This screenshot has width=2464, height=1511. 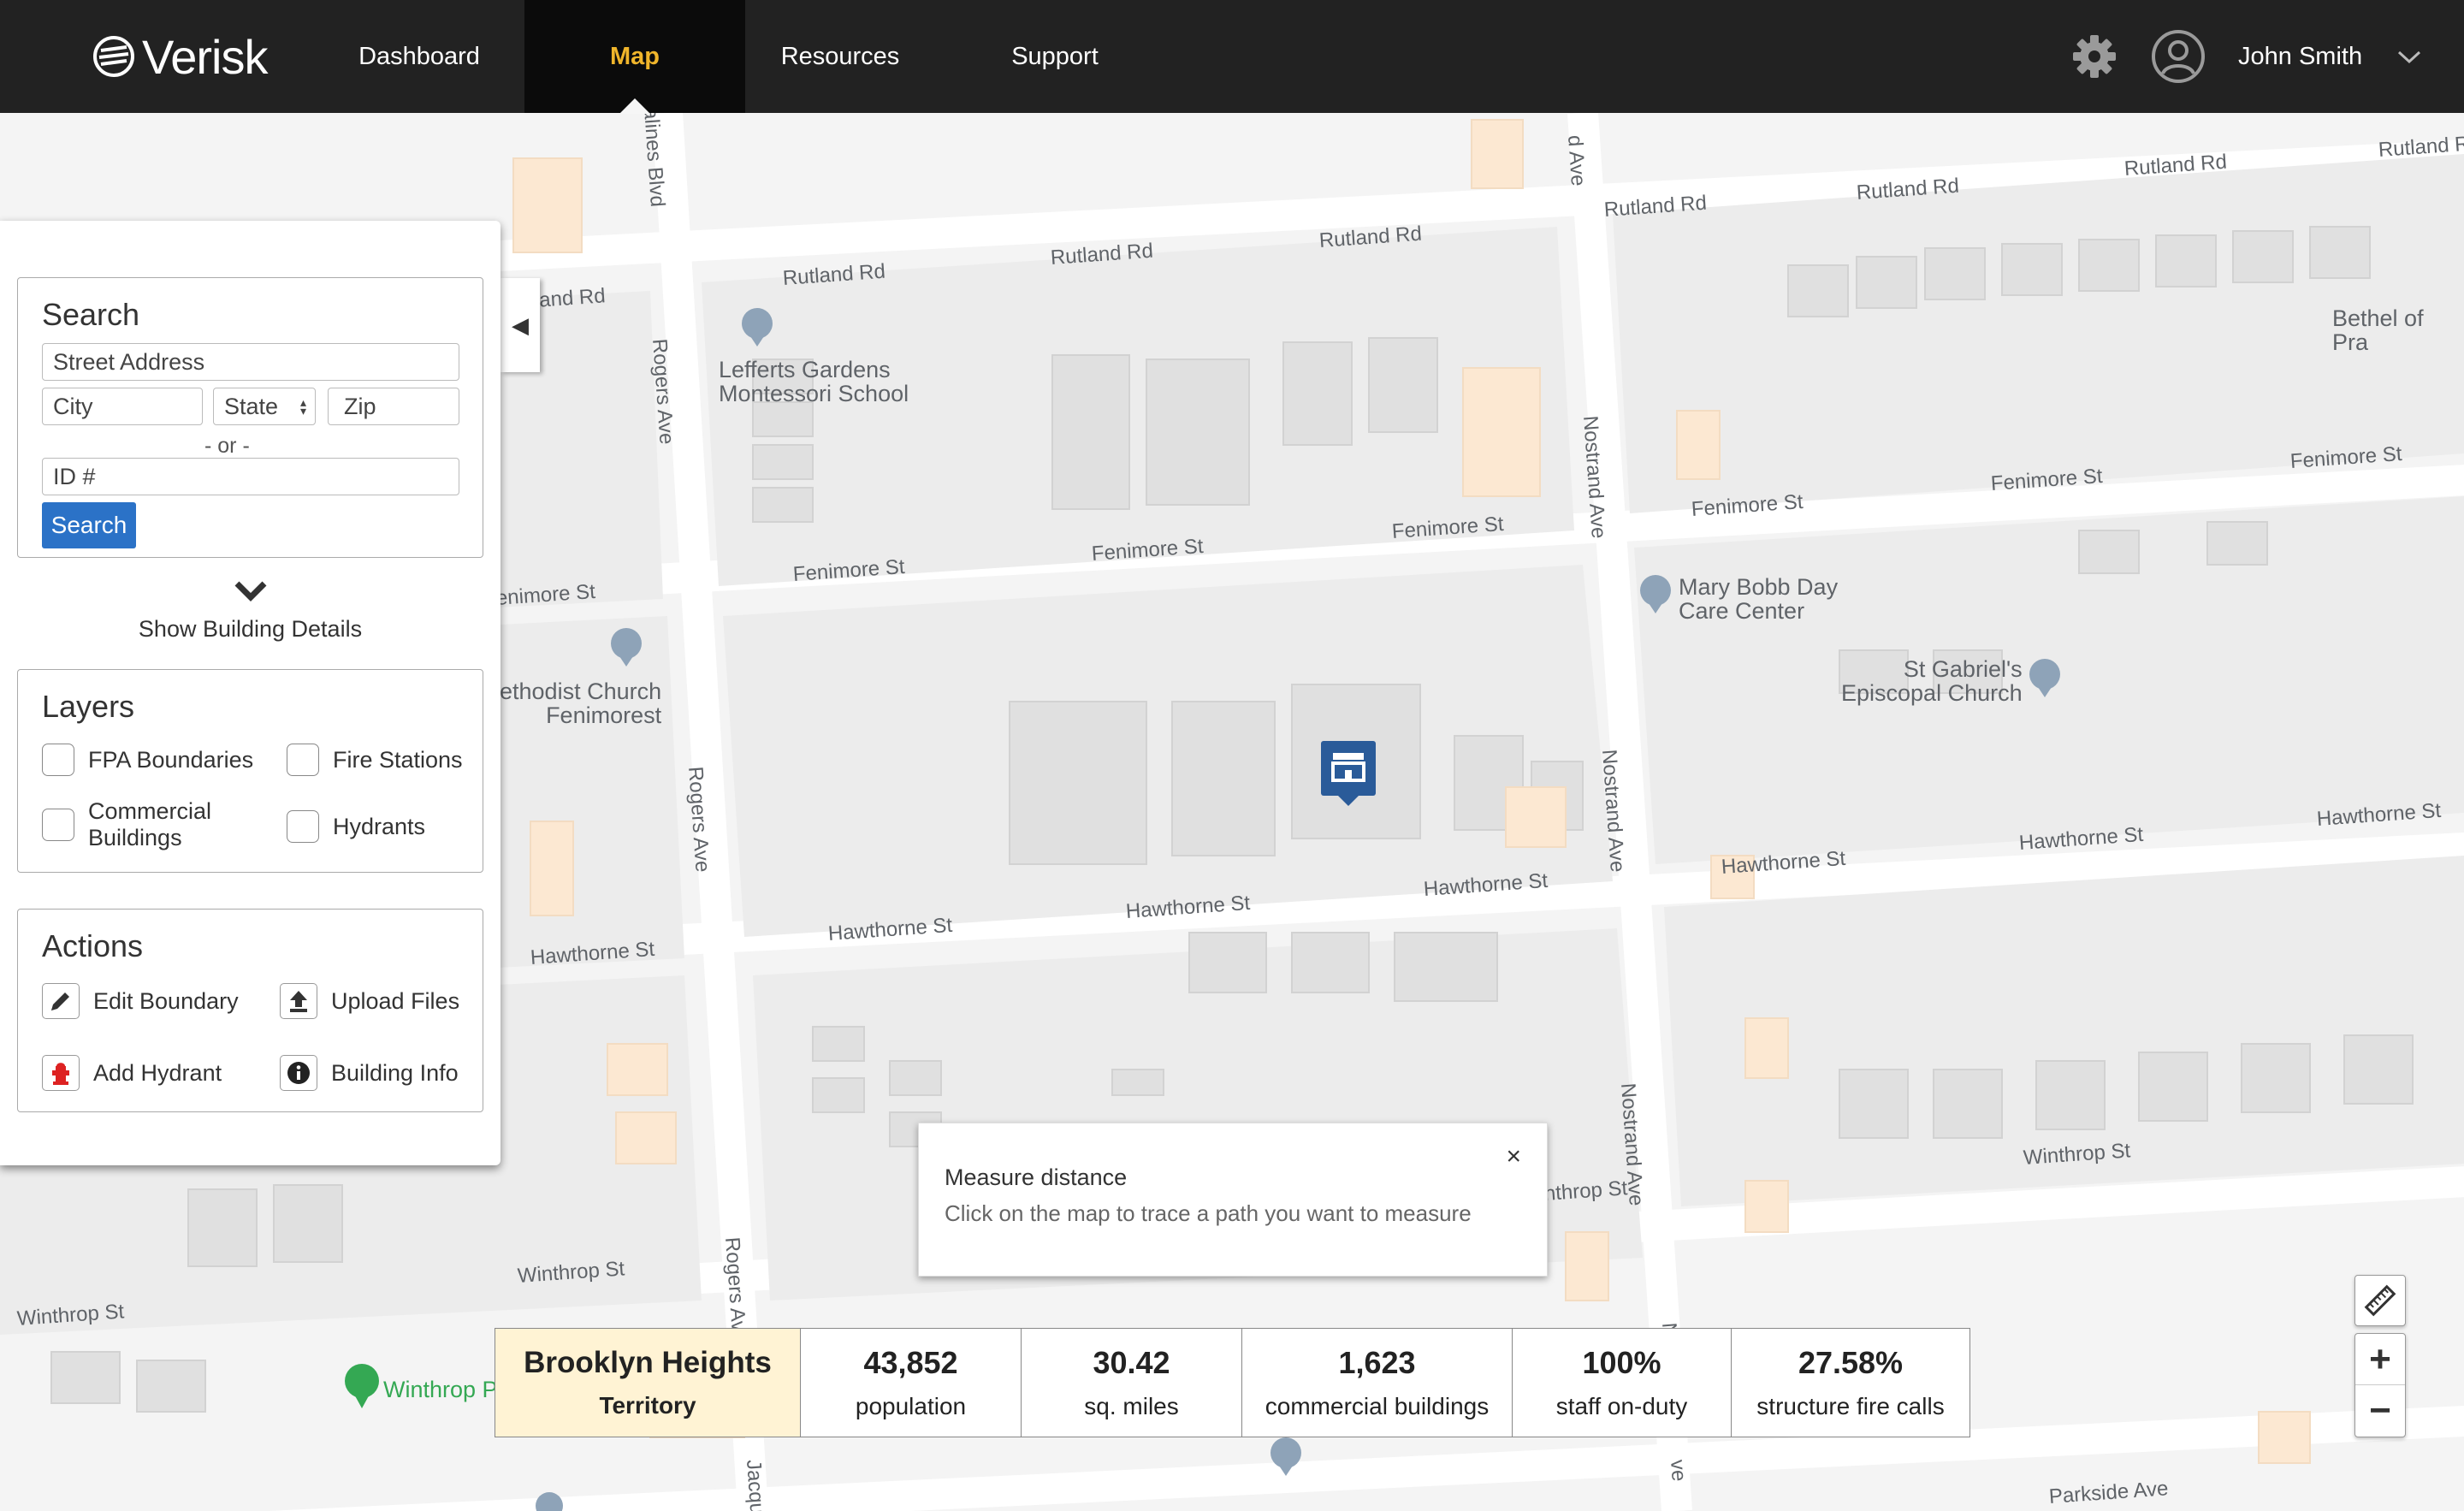 I want to click on stat-value: 30.42, so click(x=1131, y=1363).